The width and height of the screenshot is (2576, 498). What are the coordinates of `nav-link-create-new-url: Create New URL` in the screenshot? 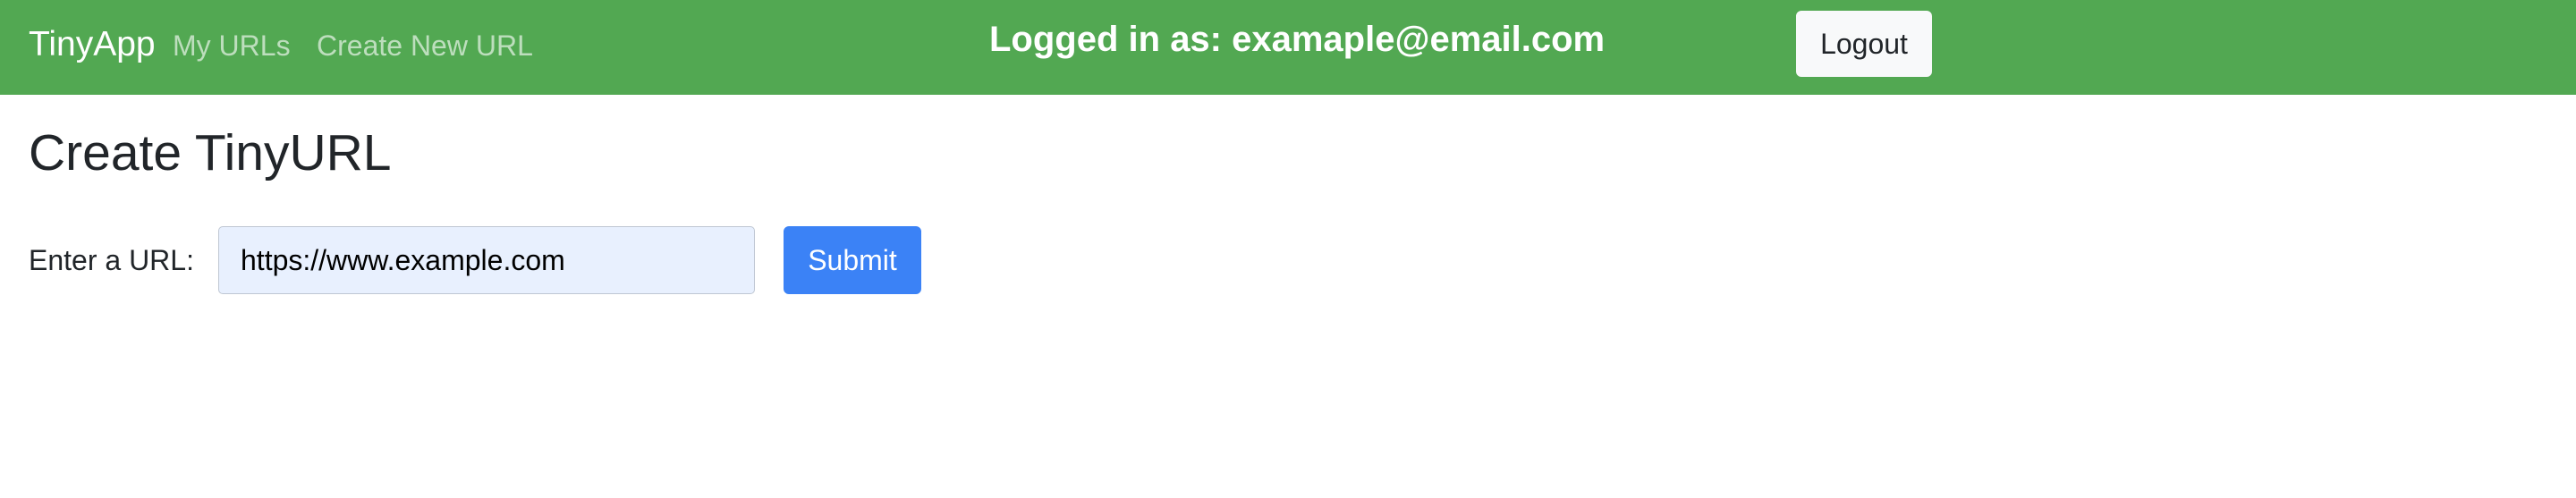 It's located at (425, 46).